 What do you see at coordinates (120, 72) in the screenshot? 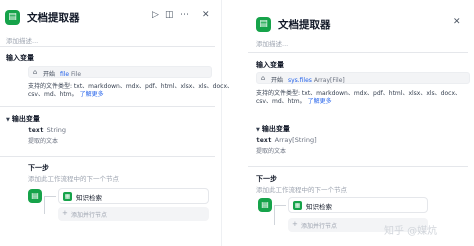
I see `input-variable-selector: ⌂ 开始 file File` at bounding box center [120, 72].